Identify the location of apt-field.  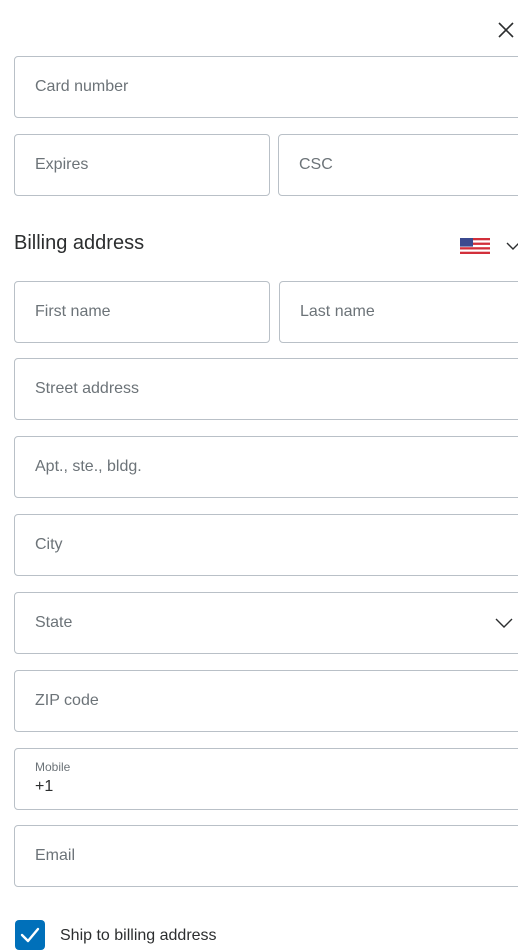
(266, 467).